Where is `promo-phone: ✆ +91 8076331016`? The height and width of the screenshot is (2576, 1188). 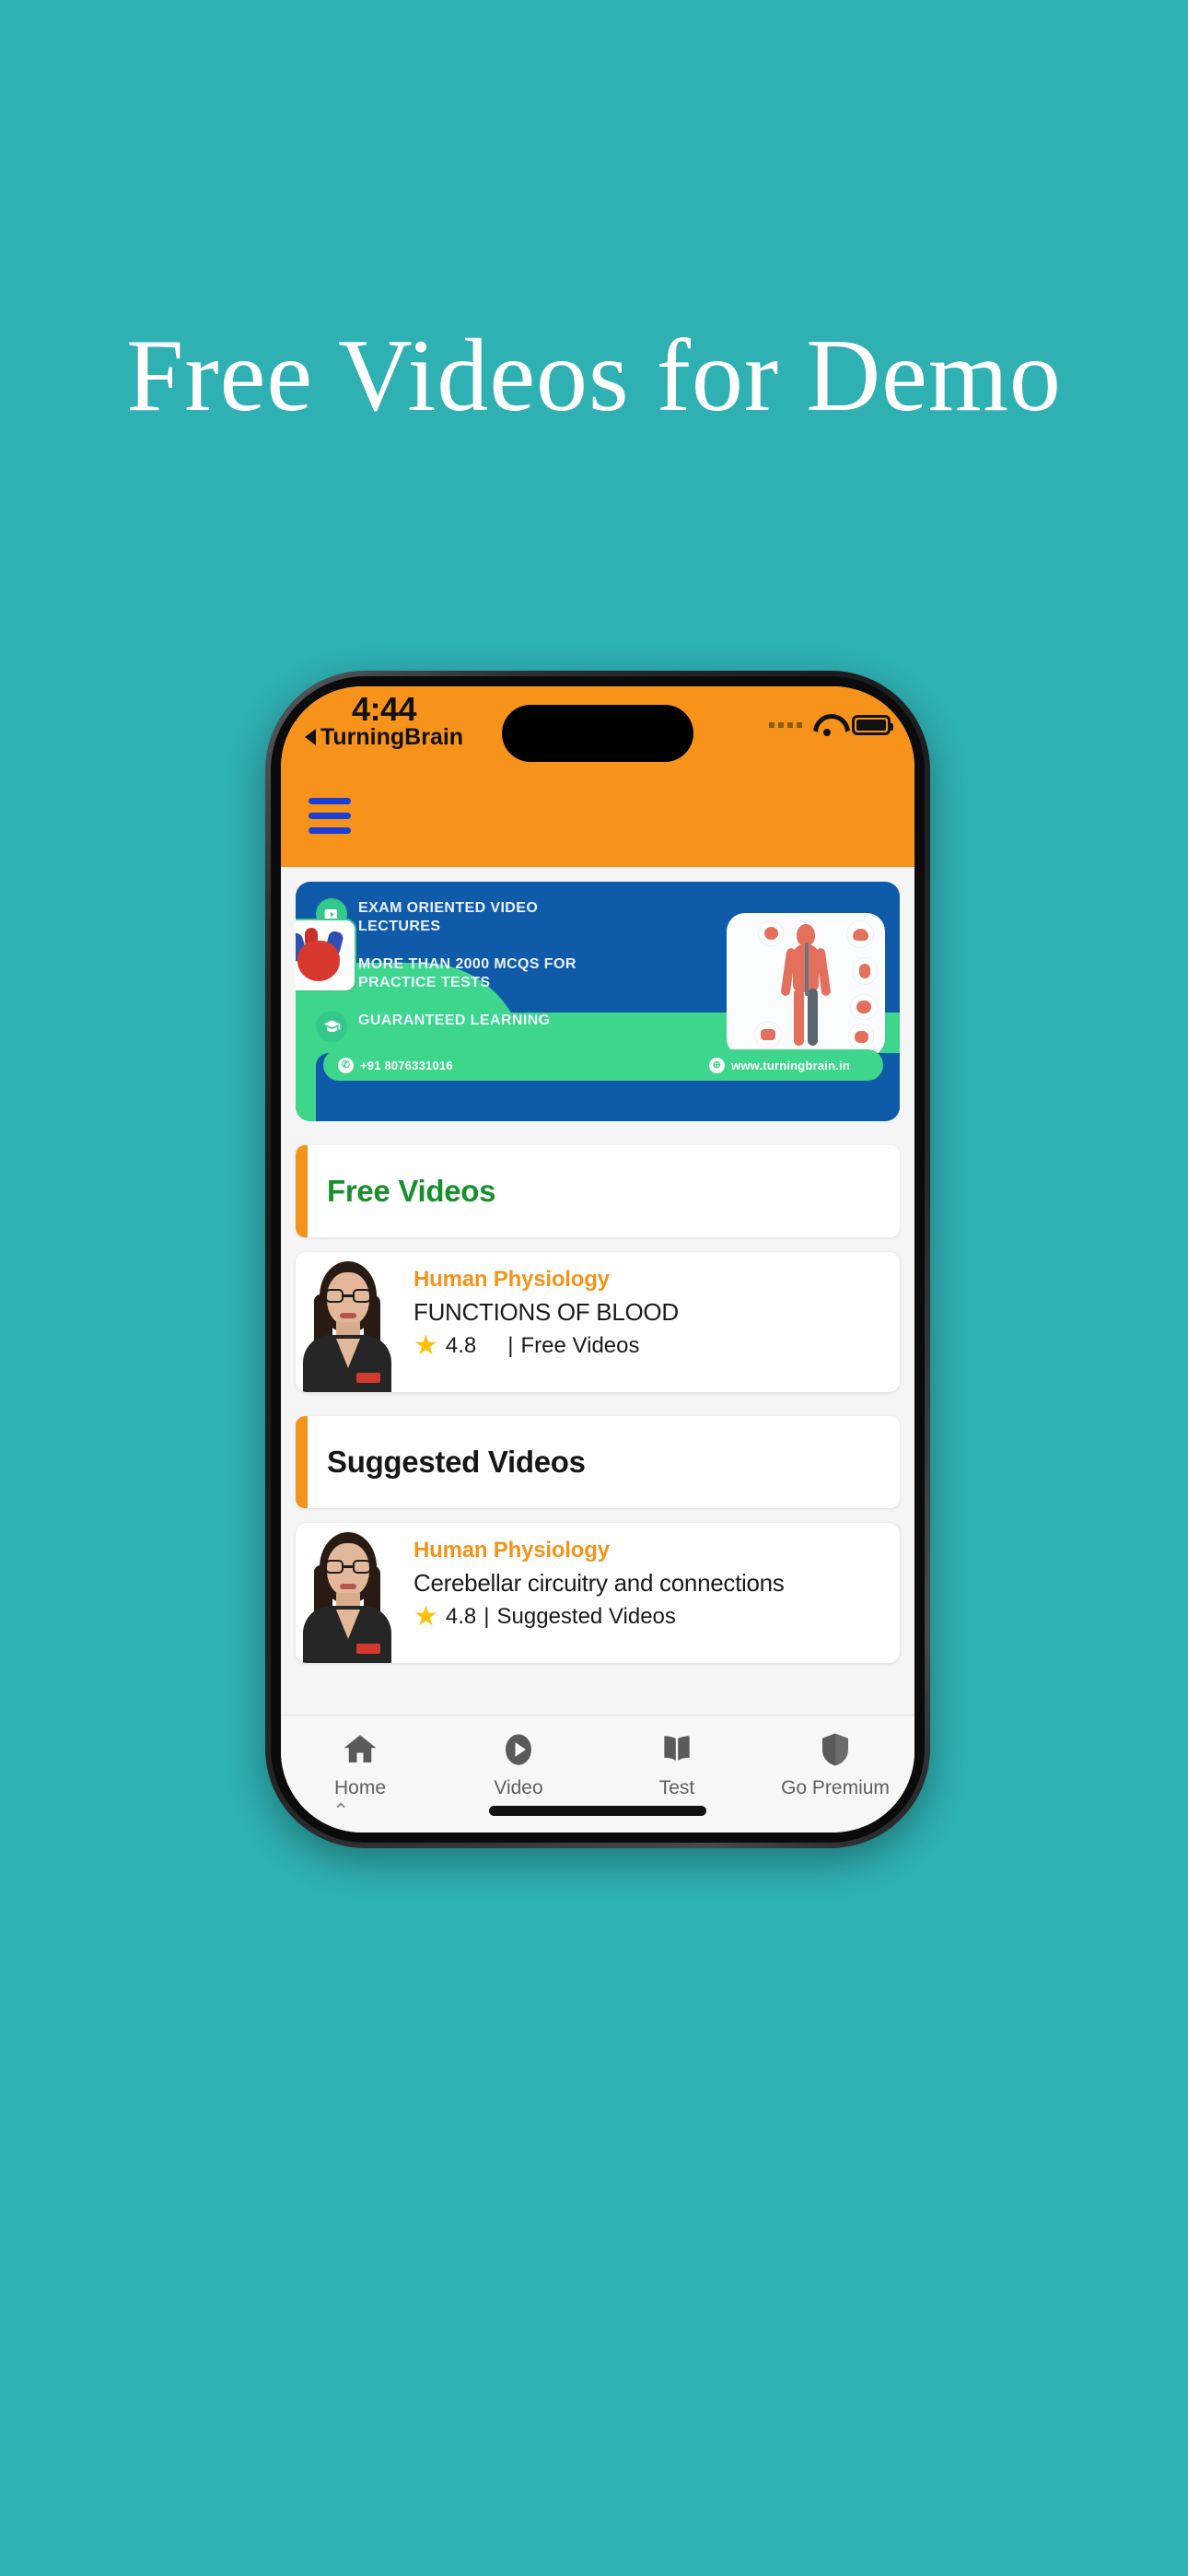 promo-phone: ✆ +91 8076331016 is located at coordinates (395, 1065).